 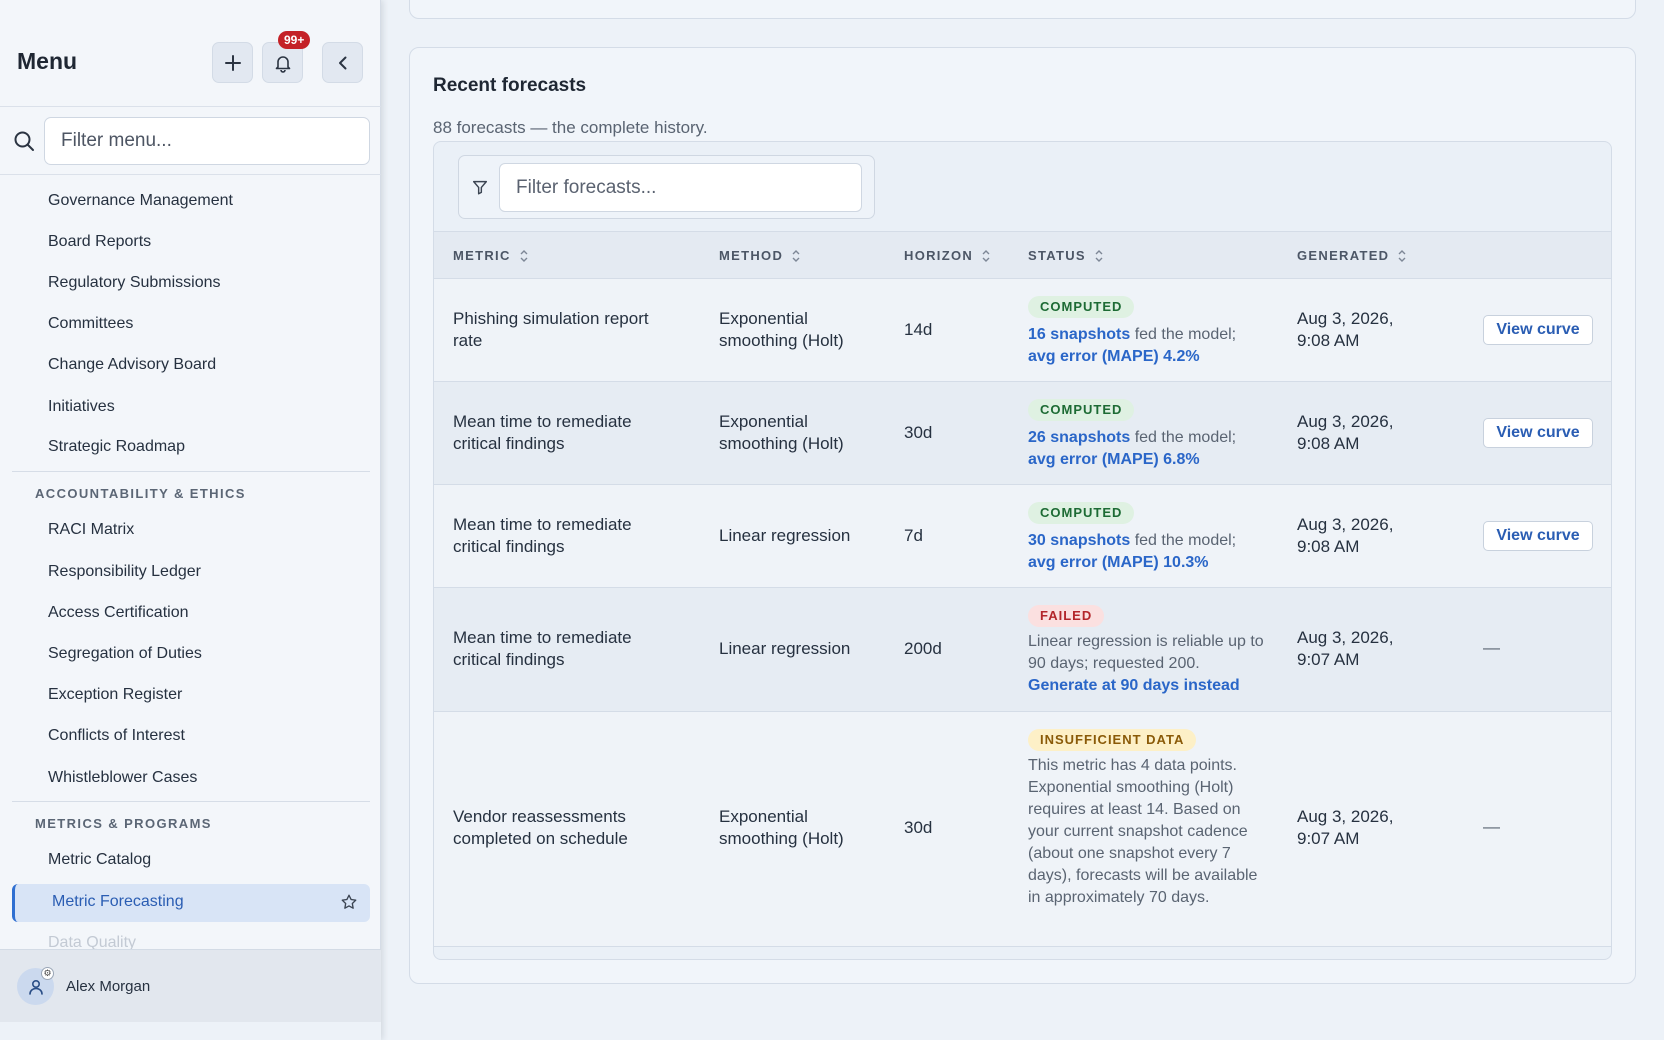 What do you see at coordinates (47, 973) in the screenshot?
I see `gear-icon: ⚙` at bounding box center [47, 973].